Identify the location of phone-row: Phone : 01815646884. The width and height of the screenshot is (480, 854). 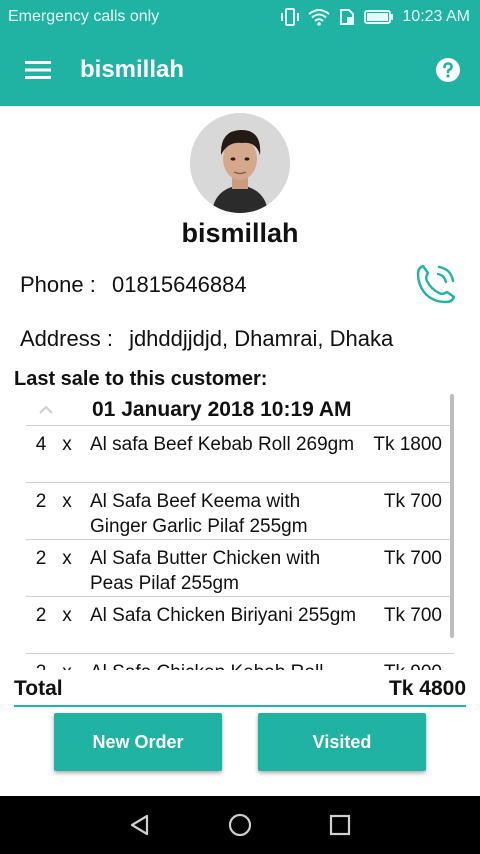
(133, 285).